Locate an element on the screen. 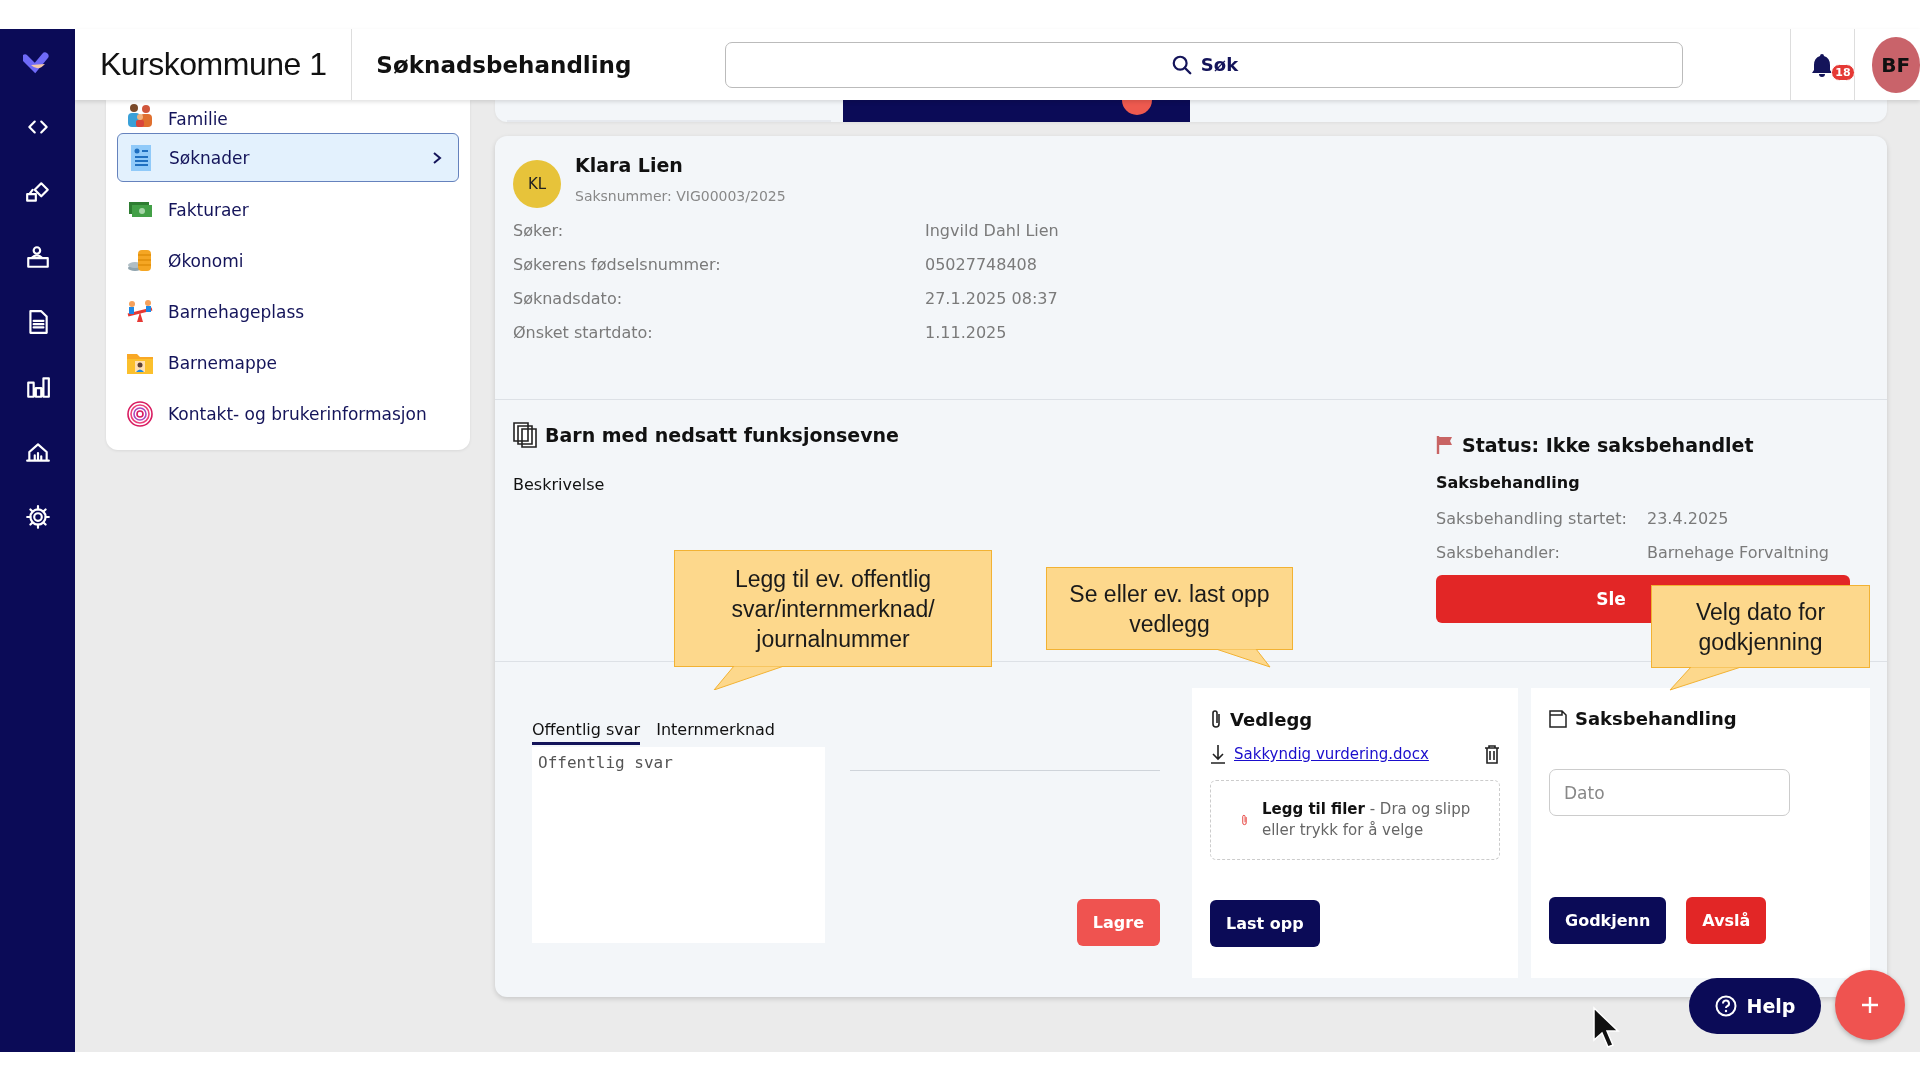 This screenshot has width=1920, height=1080. cursor-icon is located at coordinates (1606, 1028).